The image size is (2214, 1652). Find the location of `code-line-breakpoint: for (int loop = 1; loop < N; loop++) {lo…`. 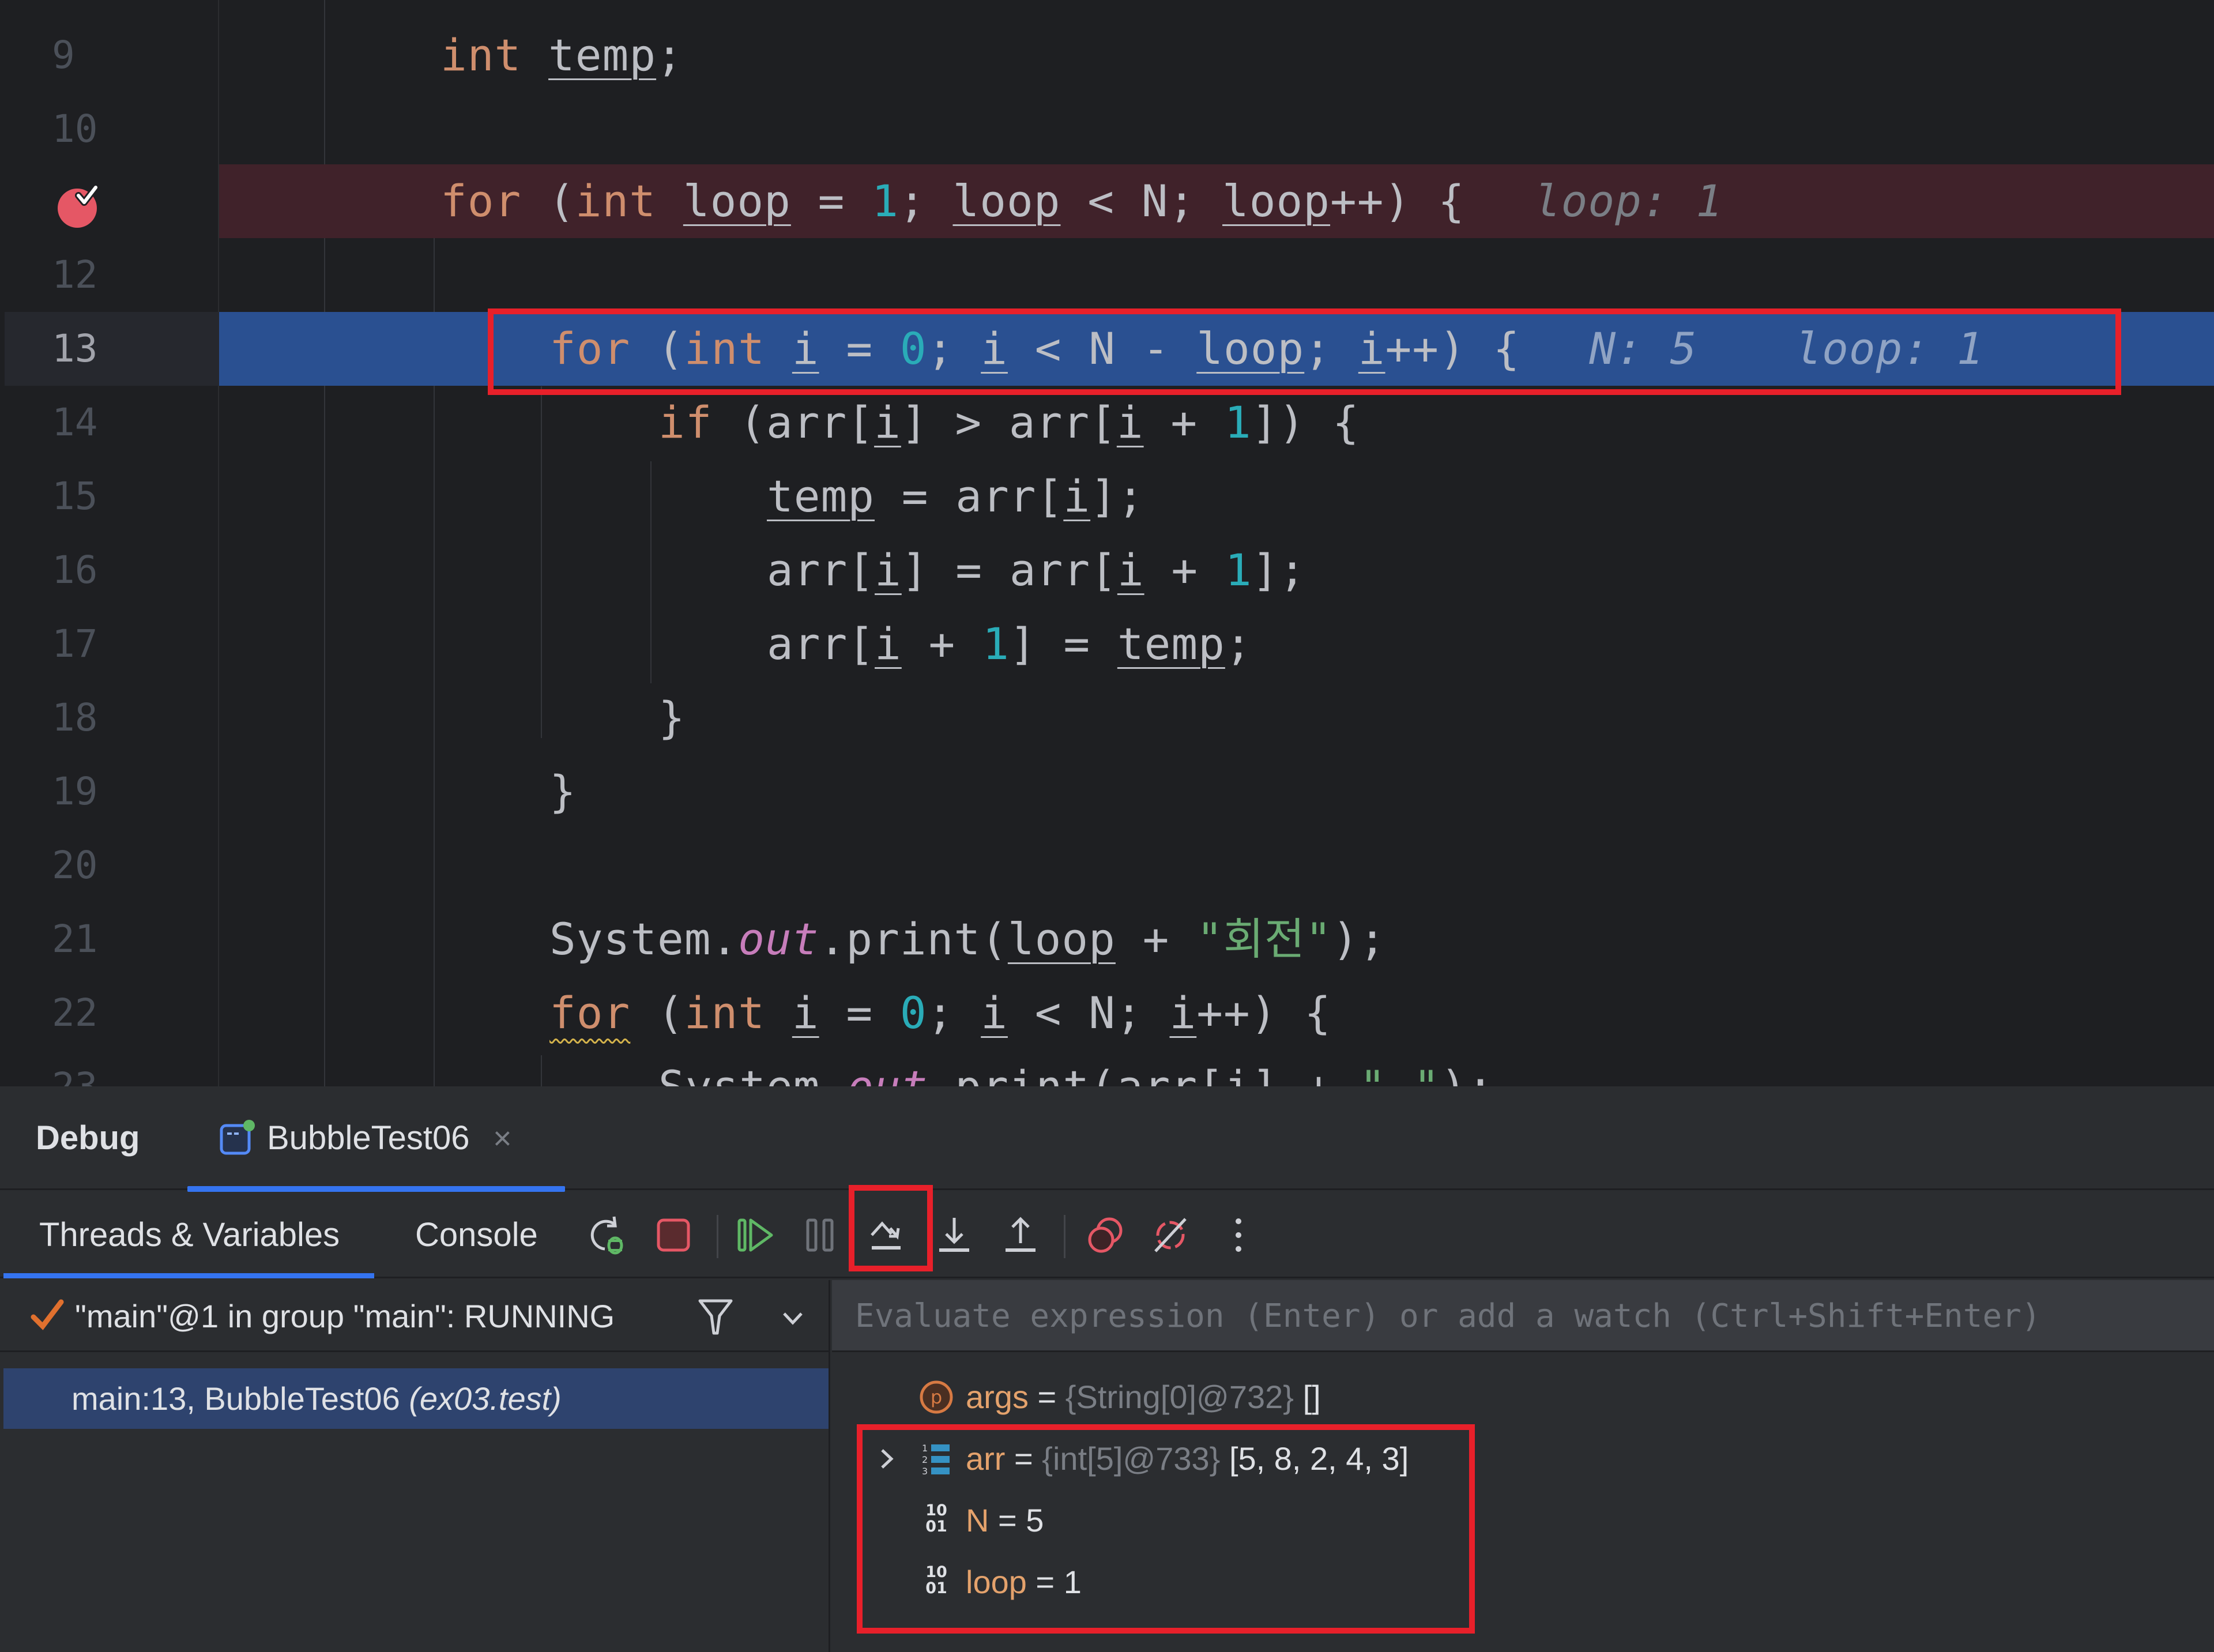

code-line-breakpoint: for (int loop = 1; loop < N; loop++) {lo… is located at coordinates (1107, 201).